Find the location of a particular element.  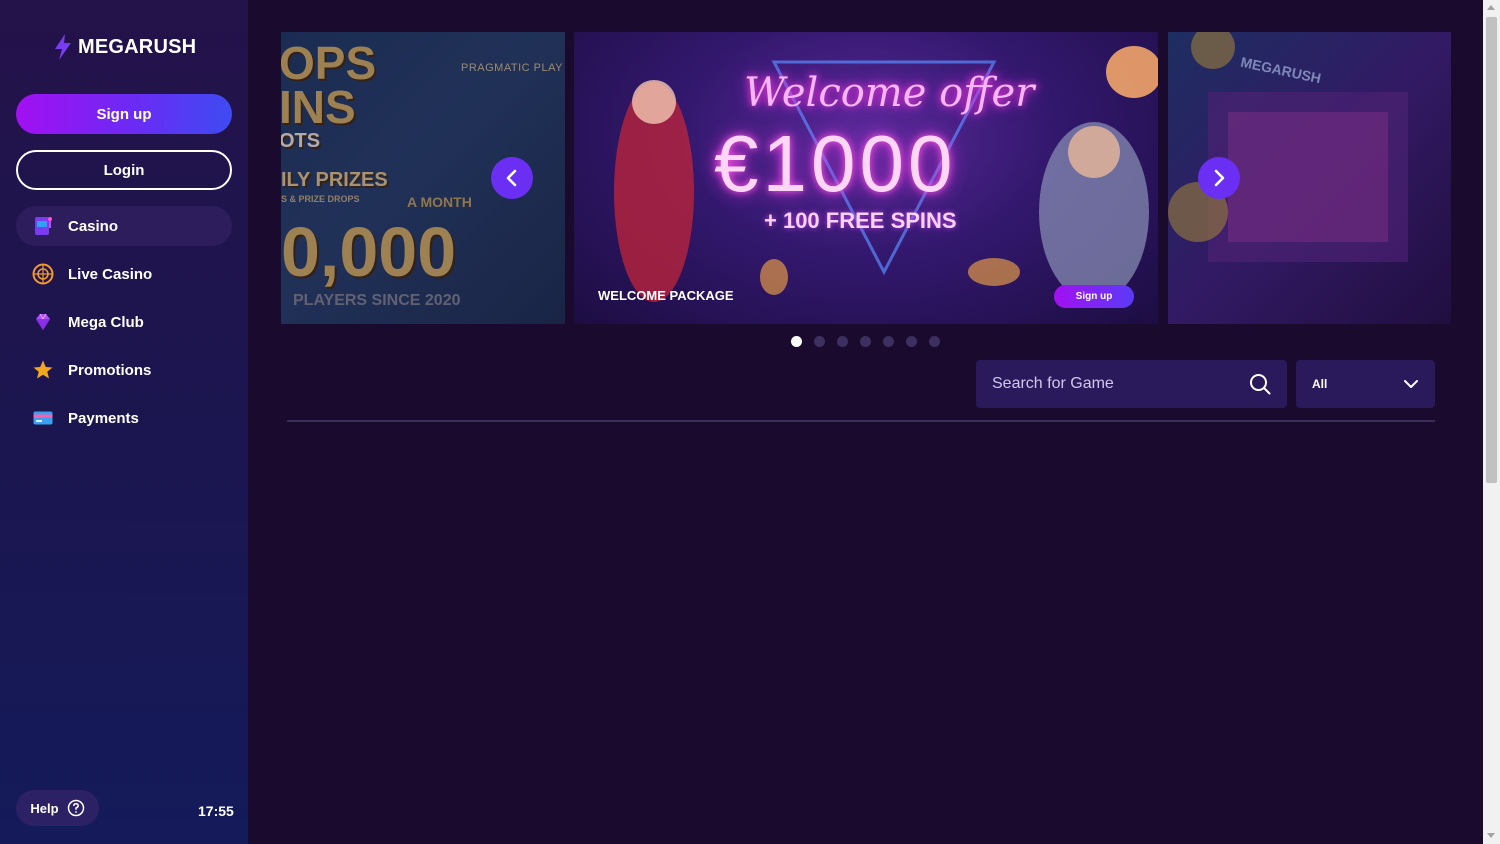

search-icon is located at coordinates (1260, 384).